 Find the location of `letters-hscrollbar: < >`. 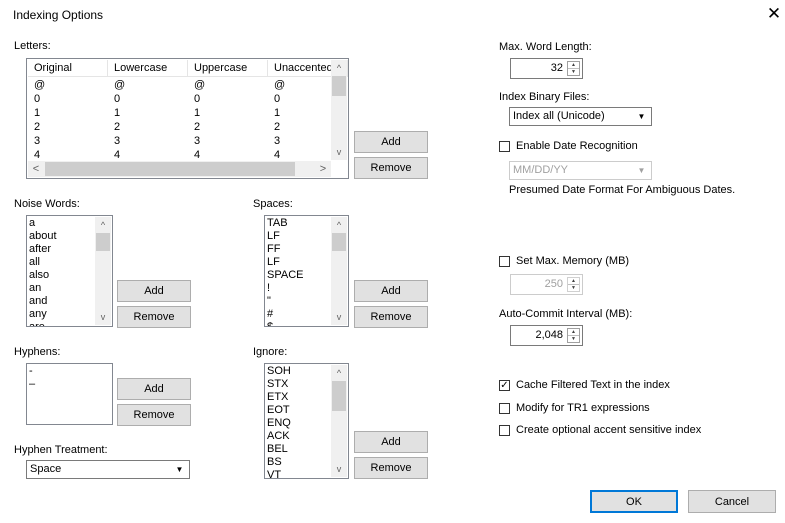

letters-hscrollbar: < > is located at coordinates (179, 169).